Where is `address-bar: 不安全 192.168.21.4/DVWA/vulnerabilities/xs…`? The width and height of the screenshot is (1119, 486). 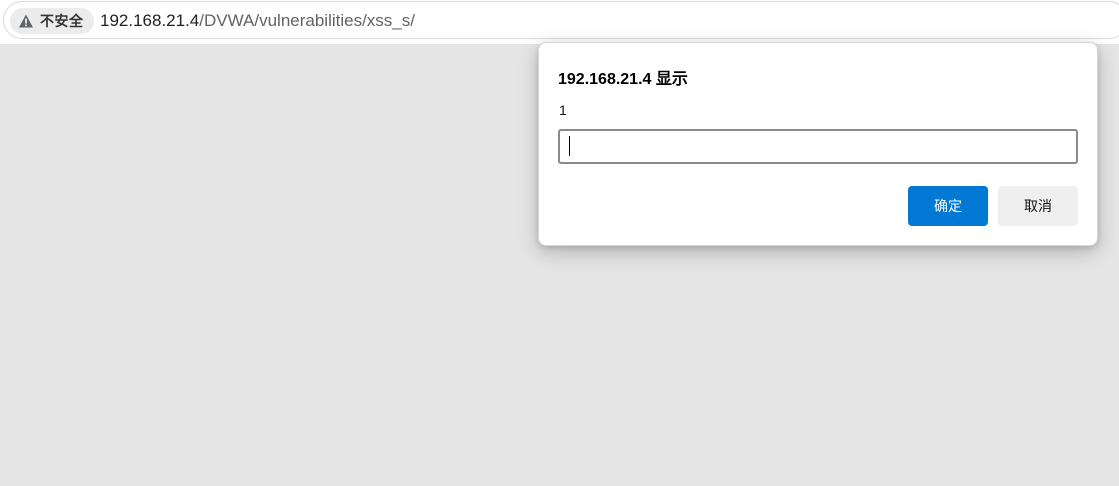
address-bar: 不安全 192.168.21.4/DVWA/vulnerabilities/xs… is located at coordinates (561, 20).